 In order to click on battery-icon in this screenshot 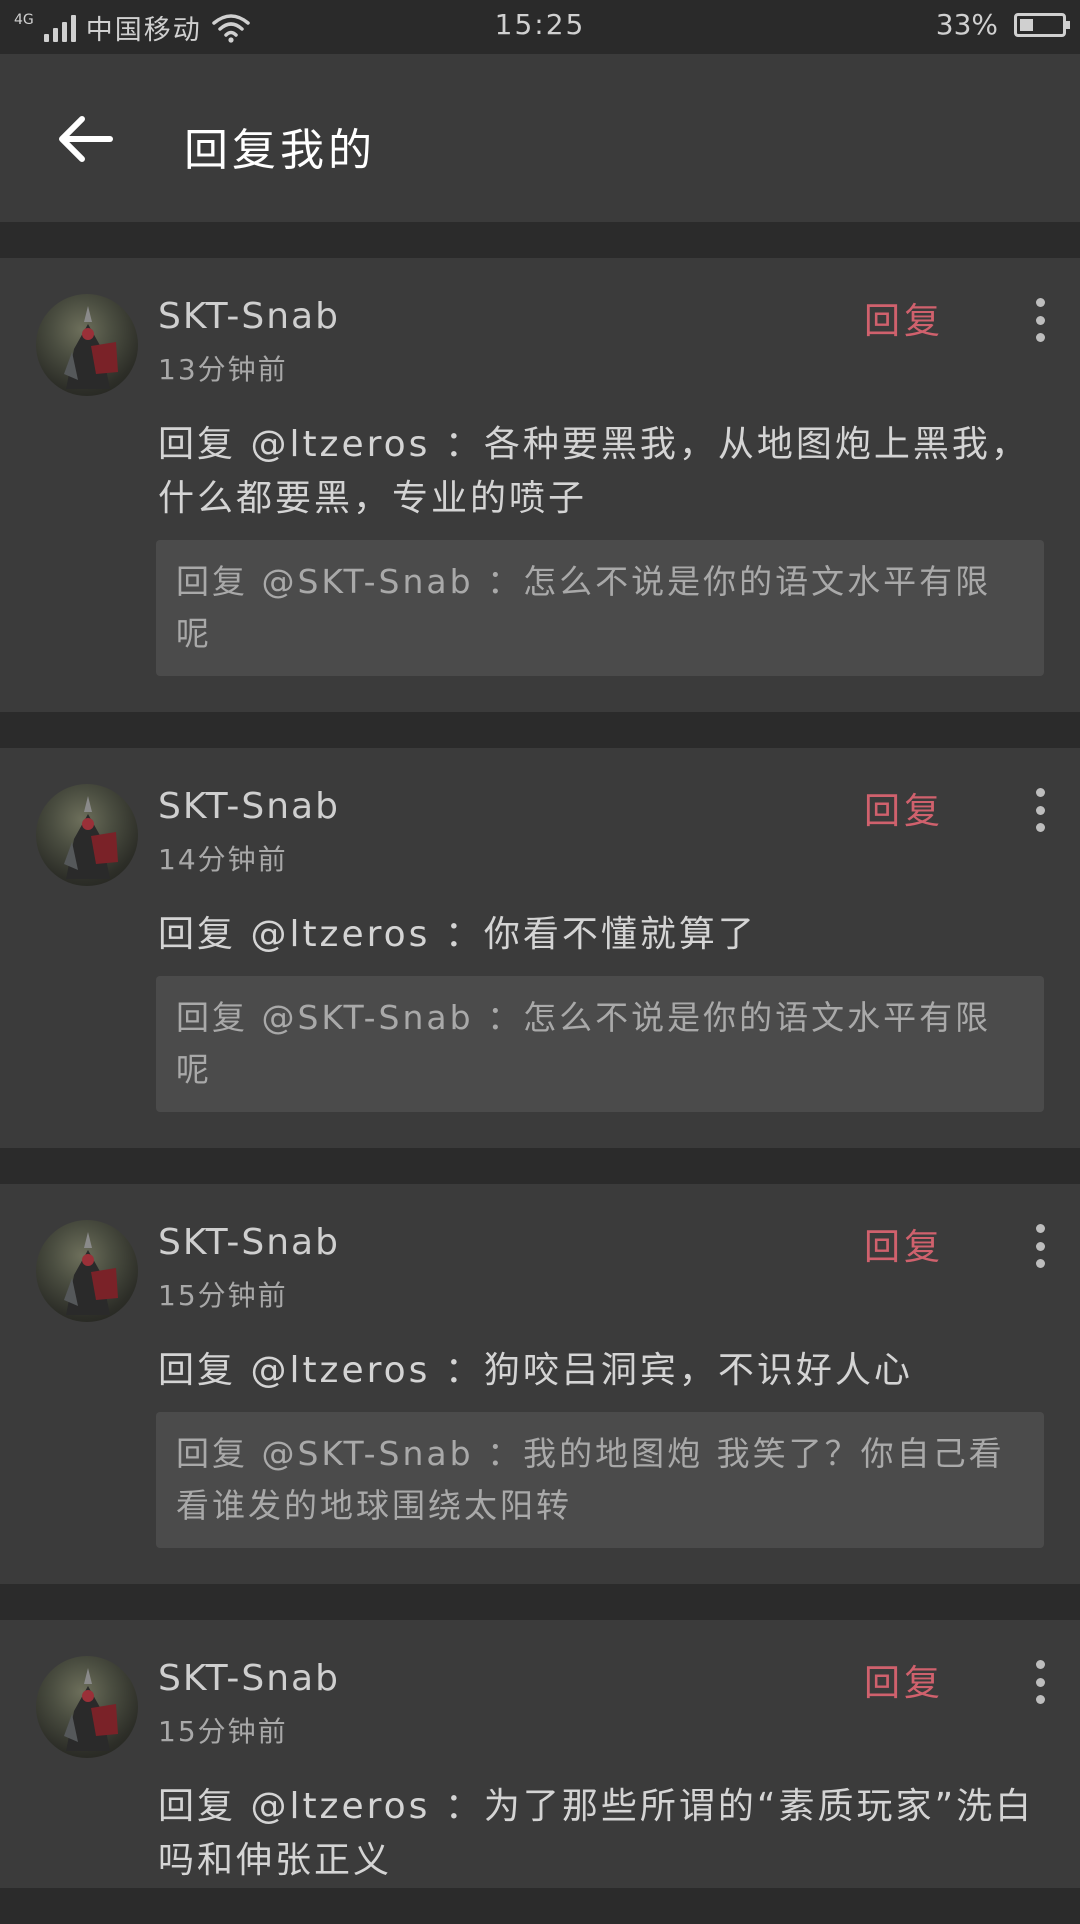, I will do `click(1042, 24)`.